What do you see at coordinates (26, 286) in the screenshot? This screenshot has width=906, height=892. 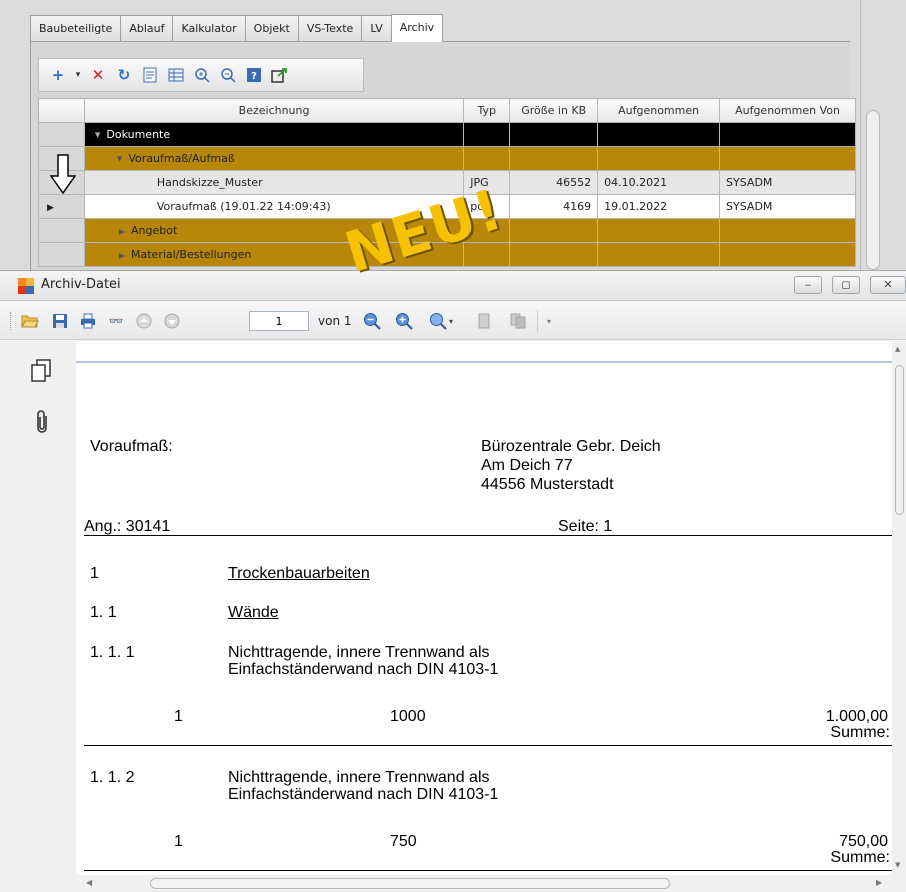 I see `app-icon` at bounding box center [26, 286].